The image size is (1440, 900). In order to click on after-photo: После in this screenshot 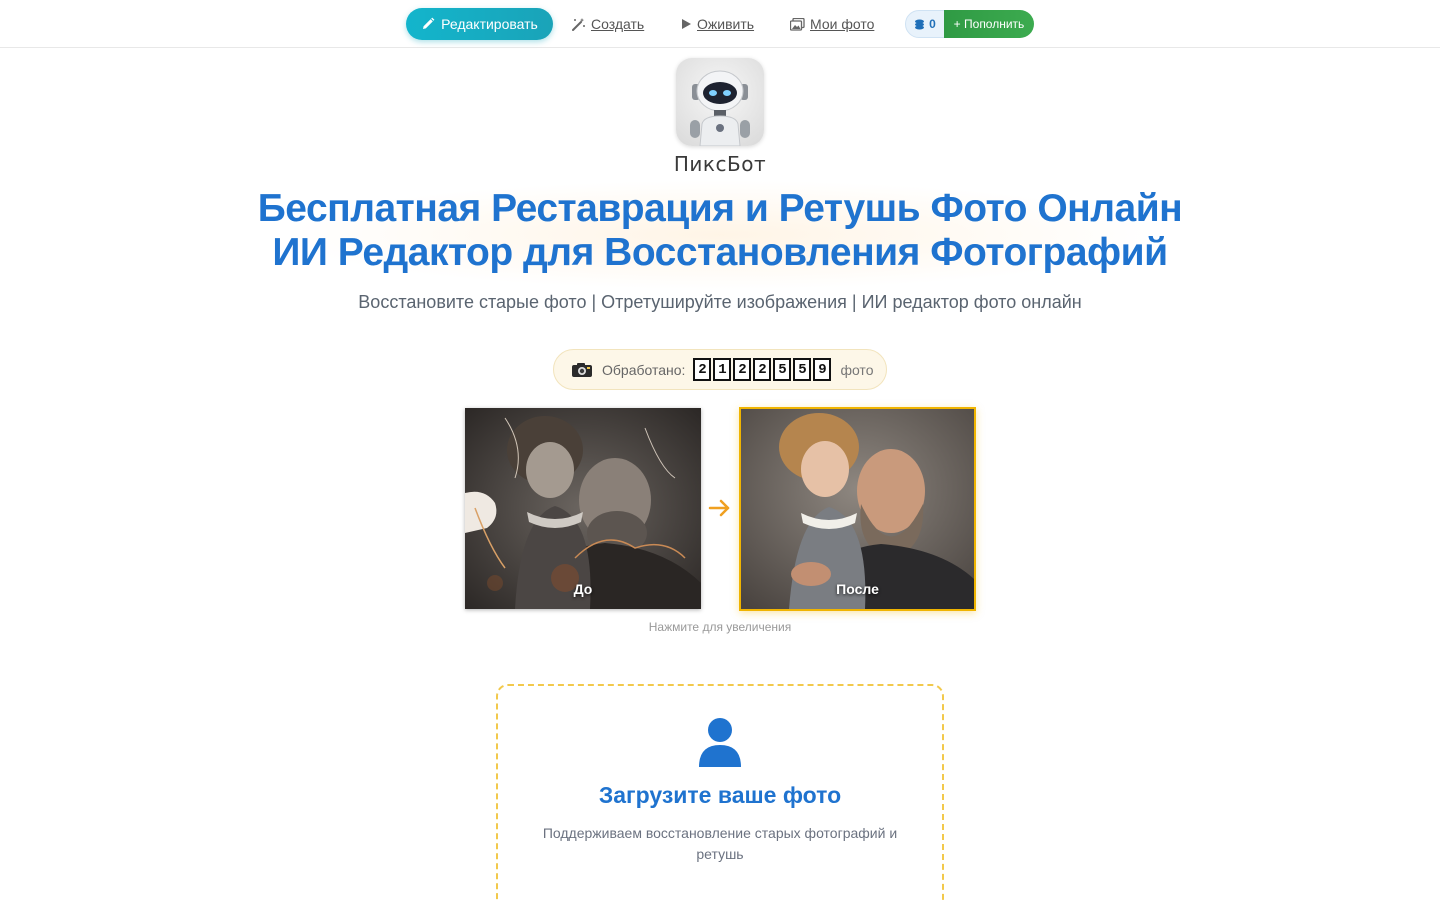, I will do `click(857, 509)`.